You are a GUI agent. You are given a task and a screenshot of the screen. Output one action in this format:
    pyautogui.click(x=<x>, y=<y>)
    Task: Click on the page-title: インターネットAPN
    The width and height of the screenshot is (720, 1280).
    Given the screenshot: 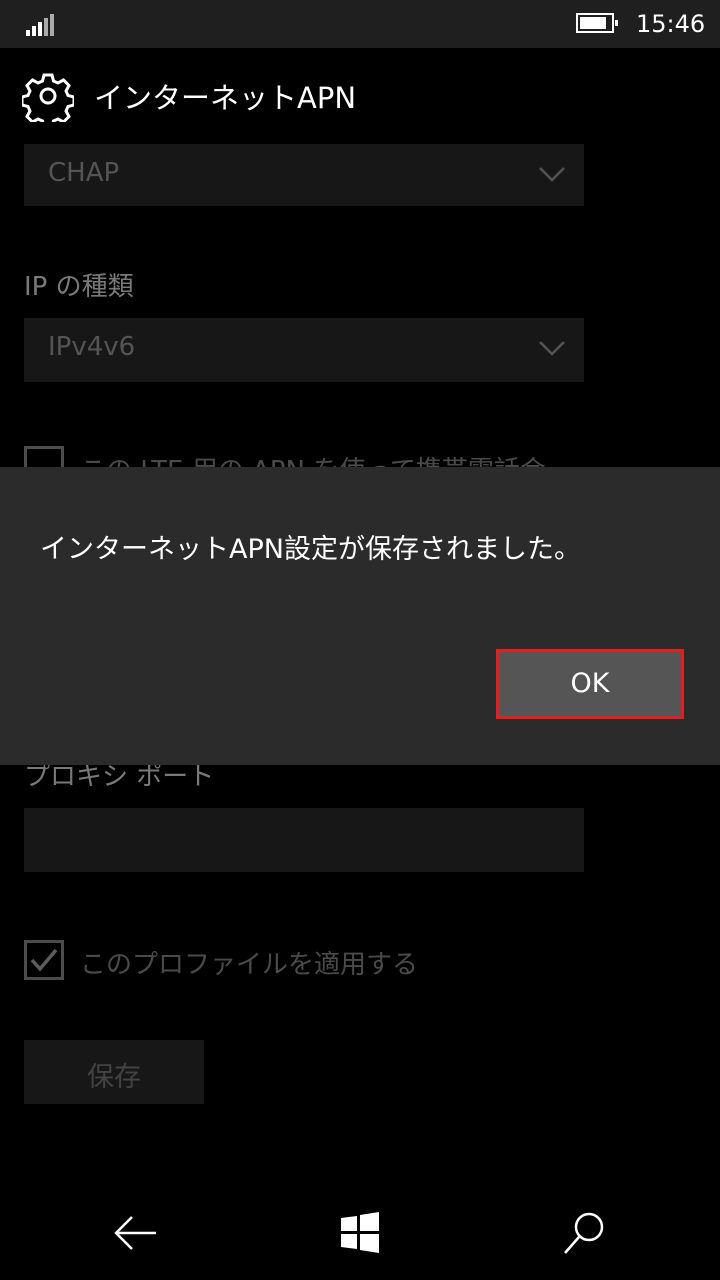 What is the action you would take?
    pyautogui.click(x=225, y=98)
    